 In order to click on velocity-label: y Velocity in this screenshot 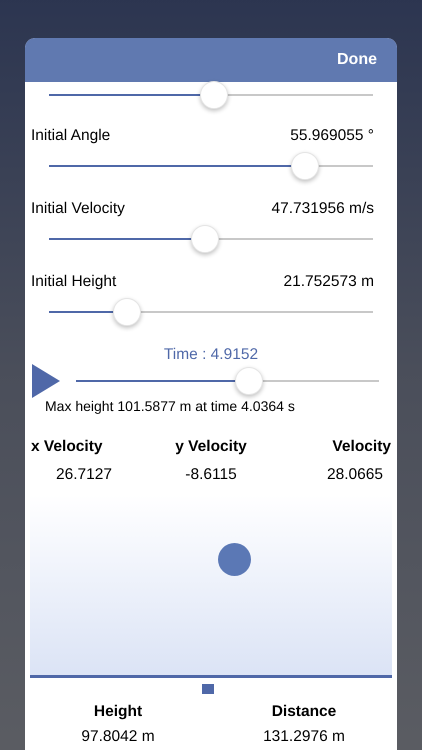, I will do `click(211, 447)`.